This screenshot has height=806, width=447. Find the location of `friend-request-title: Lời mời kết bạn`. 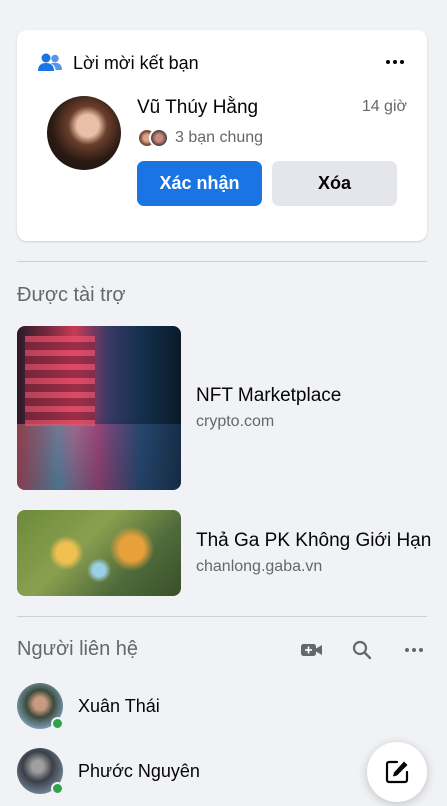

friend-request-title: Lời mời kết bạn is located at coordinates (136, 62).